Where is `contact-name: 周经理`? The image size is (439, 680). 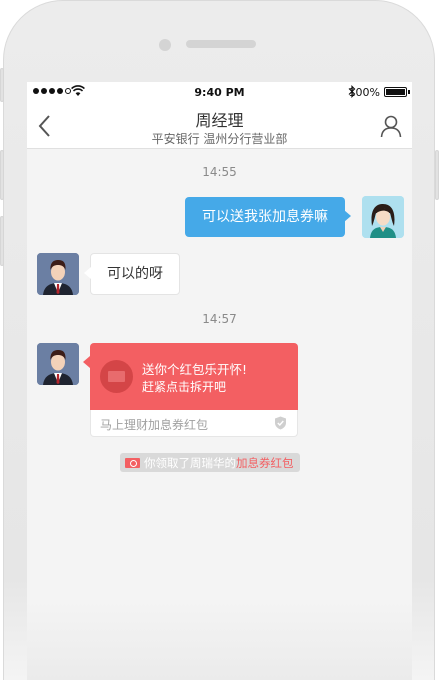 contact-name: 周经理 is located at coordinates (219, 120).